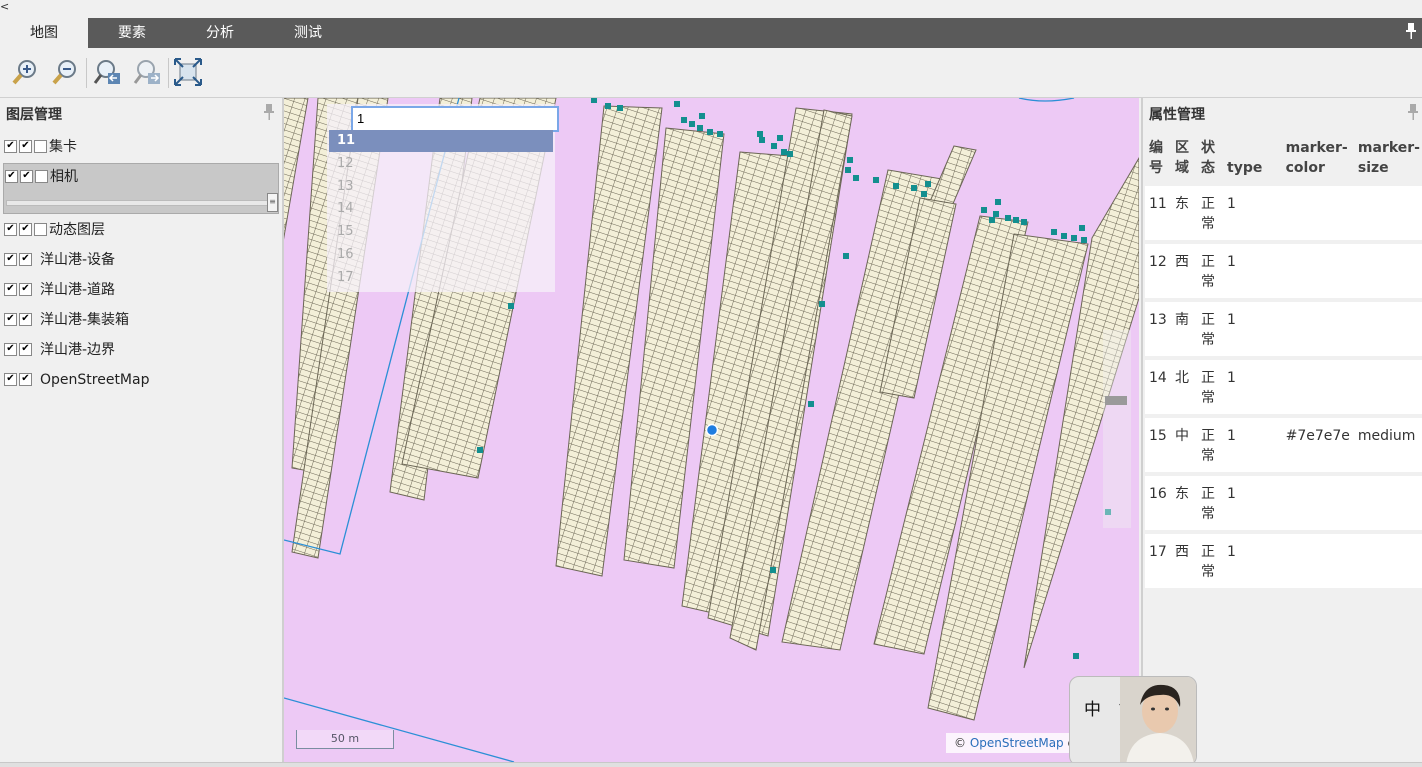 The width and height of the screenshot is (1422, 767). Describe the element at coordinates (59, 290) in the screenshot. I see `layer-item-roads: ✔ ✔ 洋山港-道路` at that location.